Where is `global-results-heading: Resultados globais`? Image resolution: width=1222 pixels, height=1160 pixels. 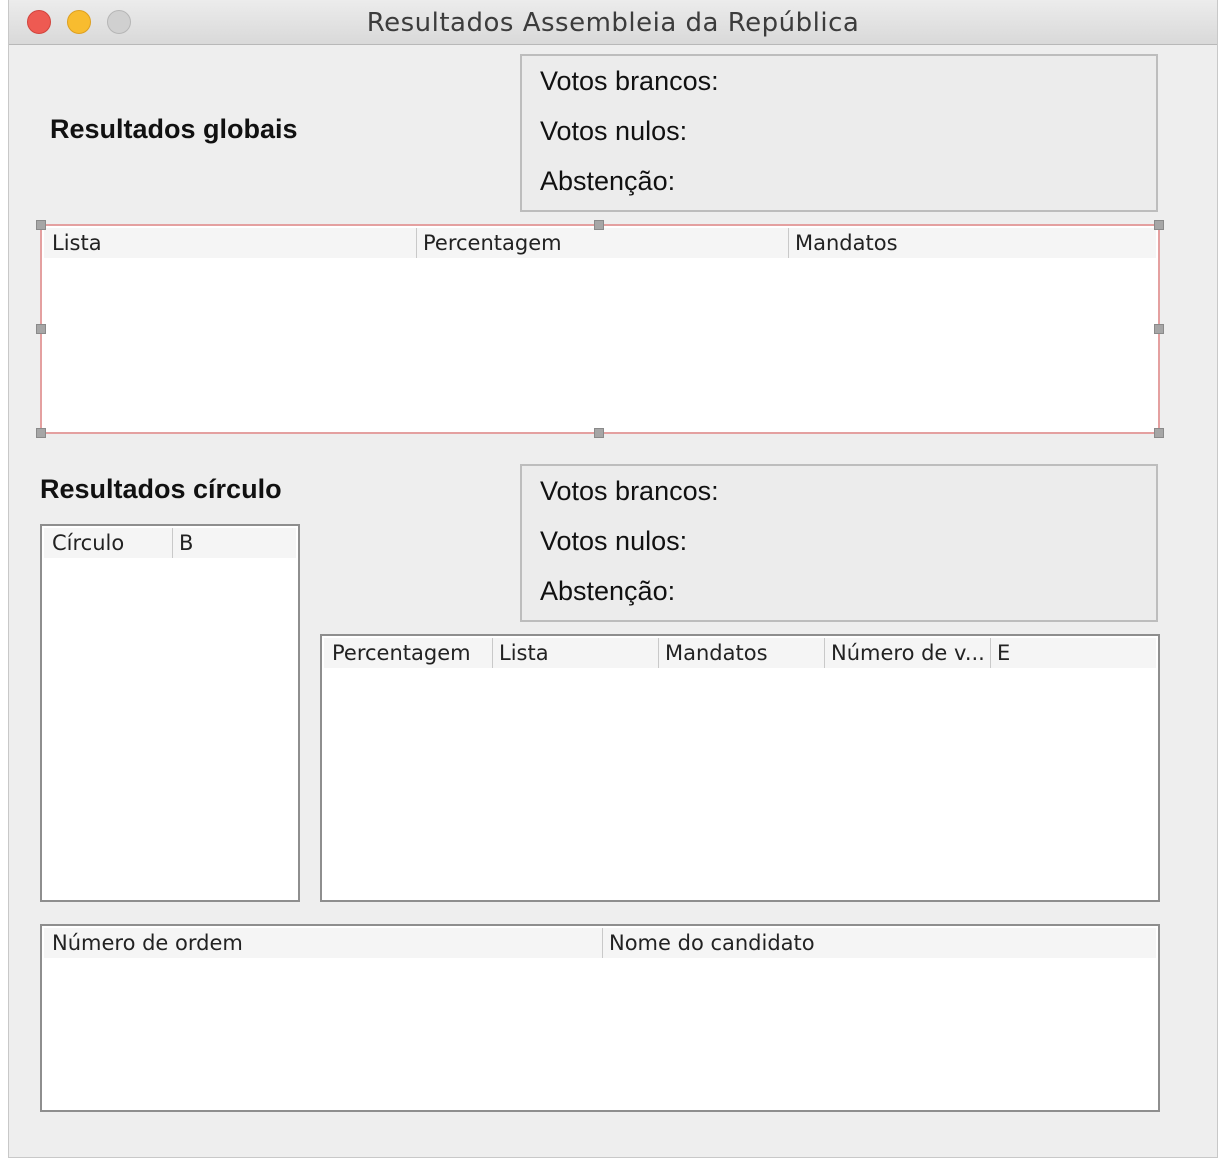 global-results-heading: Resultados globais is located at coordinates (174, 129).